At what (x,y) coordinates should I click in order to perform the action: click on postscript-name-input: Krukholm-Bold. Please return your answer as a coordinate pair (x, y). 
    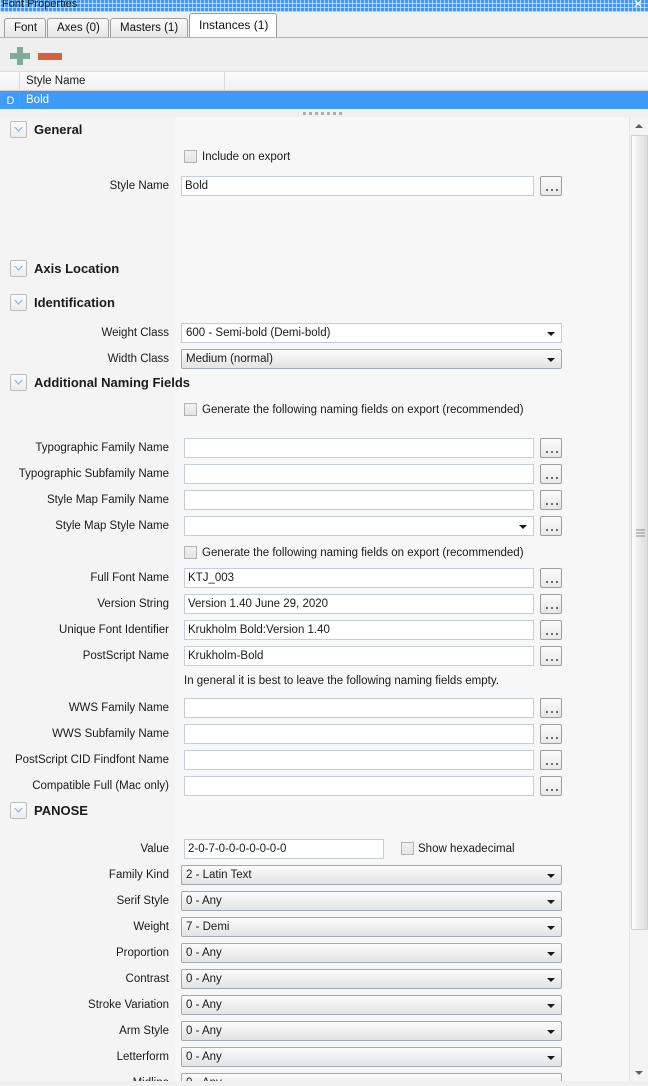
    Looking at the image, I should click on (359, 656).